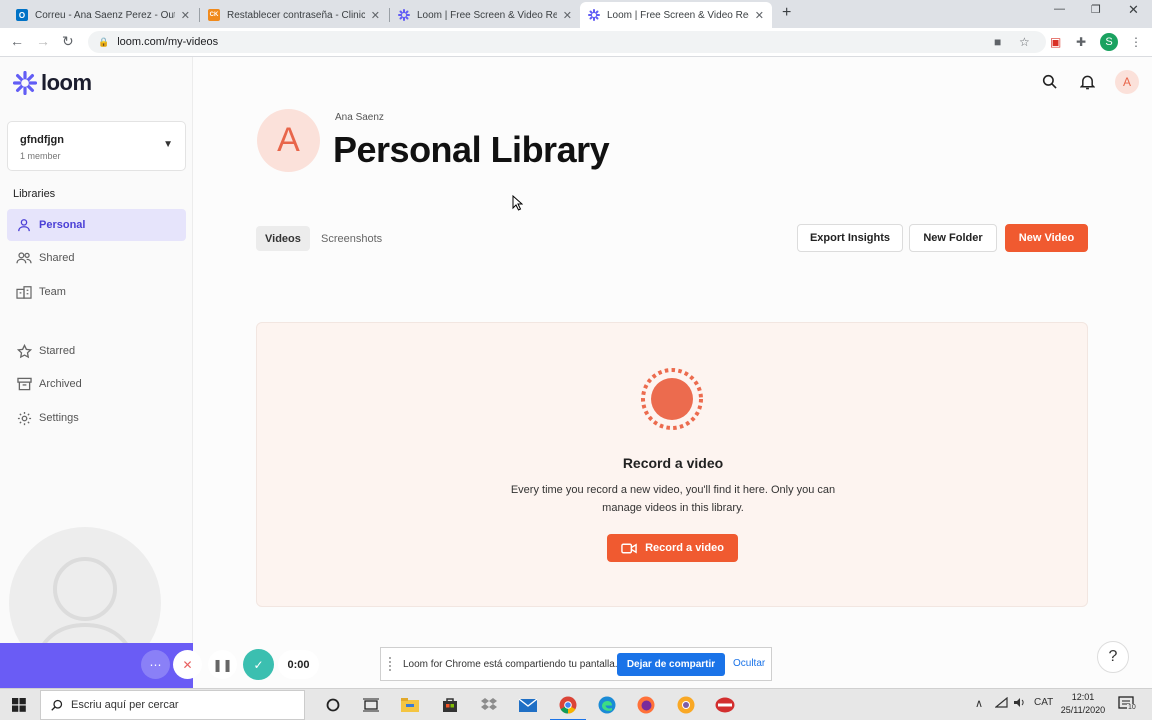  Describe the element at coordinates (168, 144) in the screenshot. I see `chevron-down-icon: ▼` at that location.